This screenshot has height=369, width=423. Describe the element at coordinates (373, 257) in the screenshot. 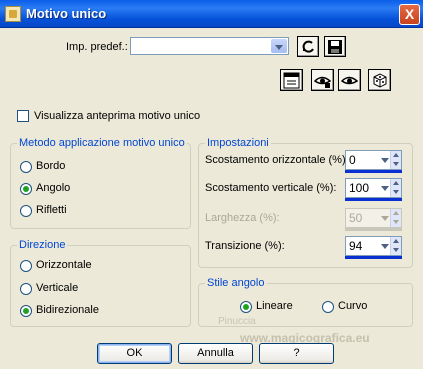

I see `transition-slider` at that location.